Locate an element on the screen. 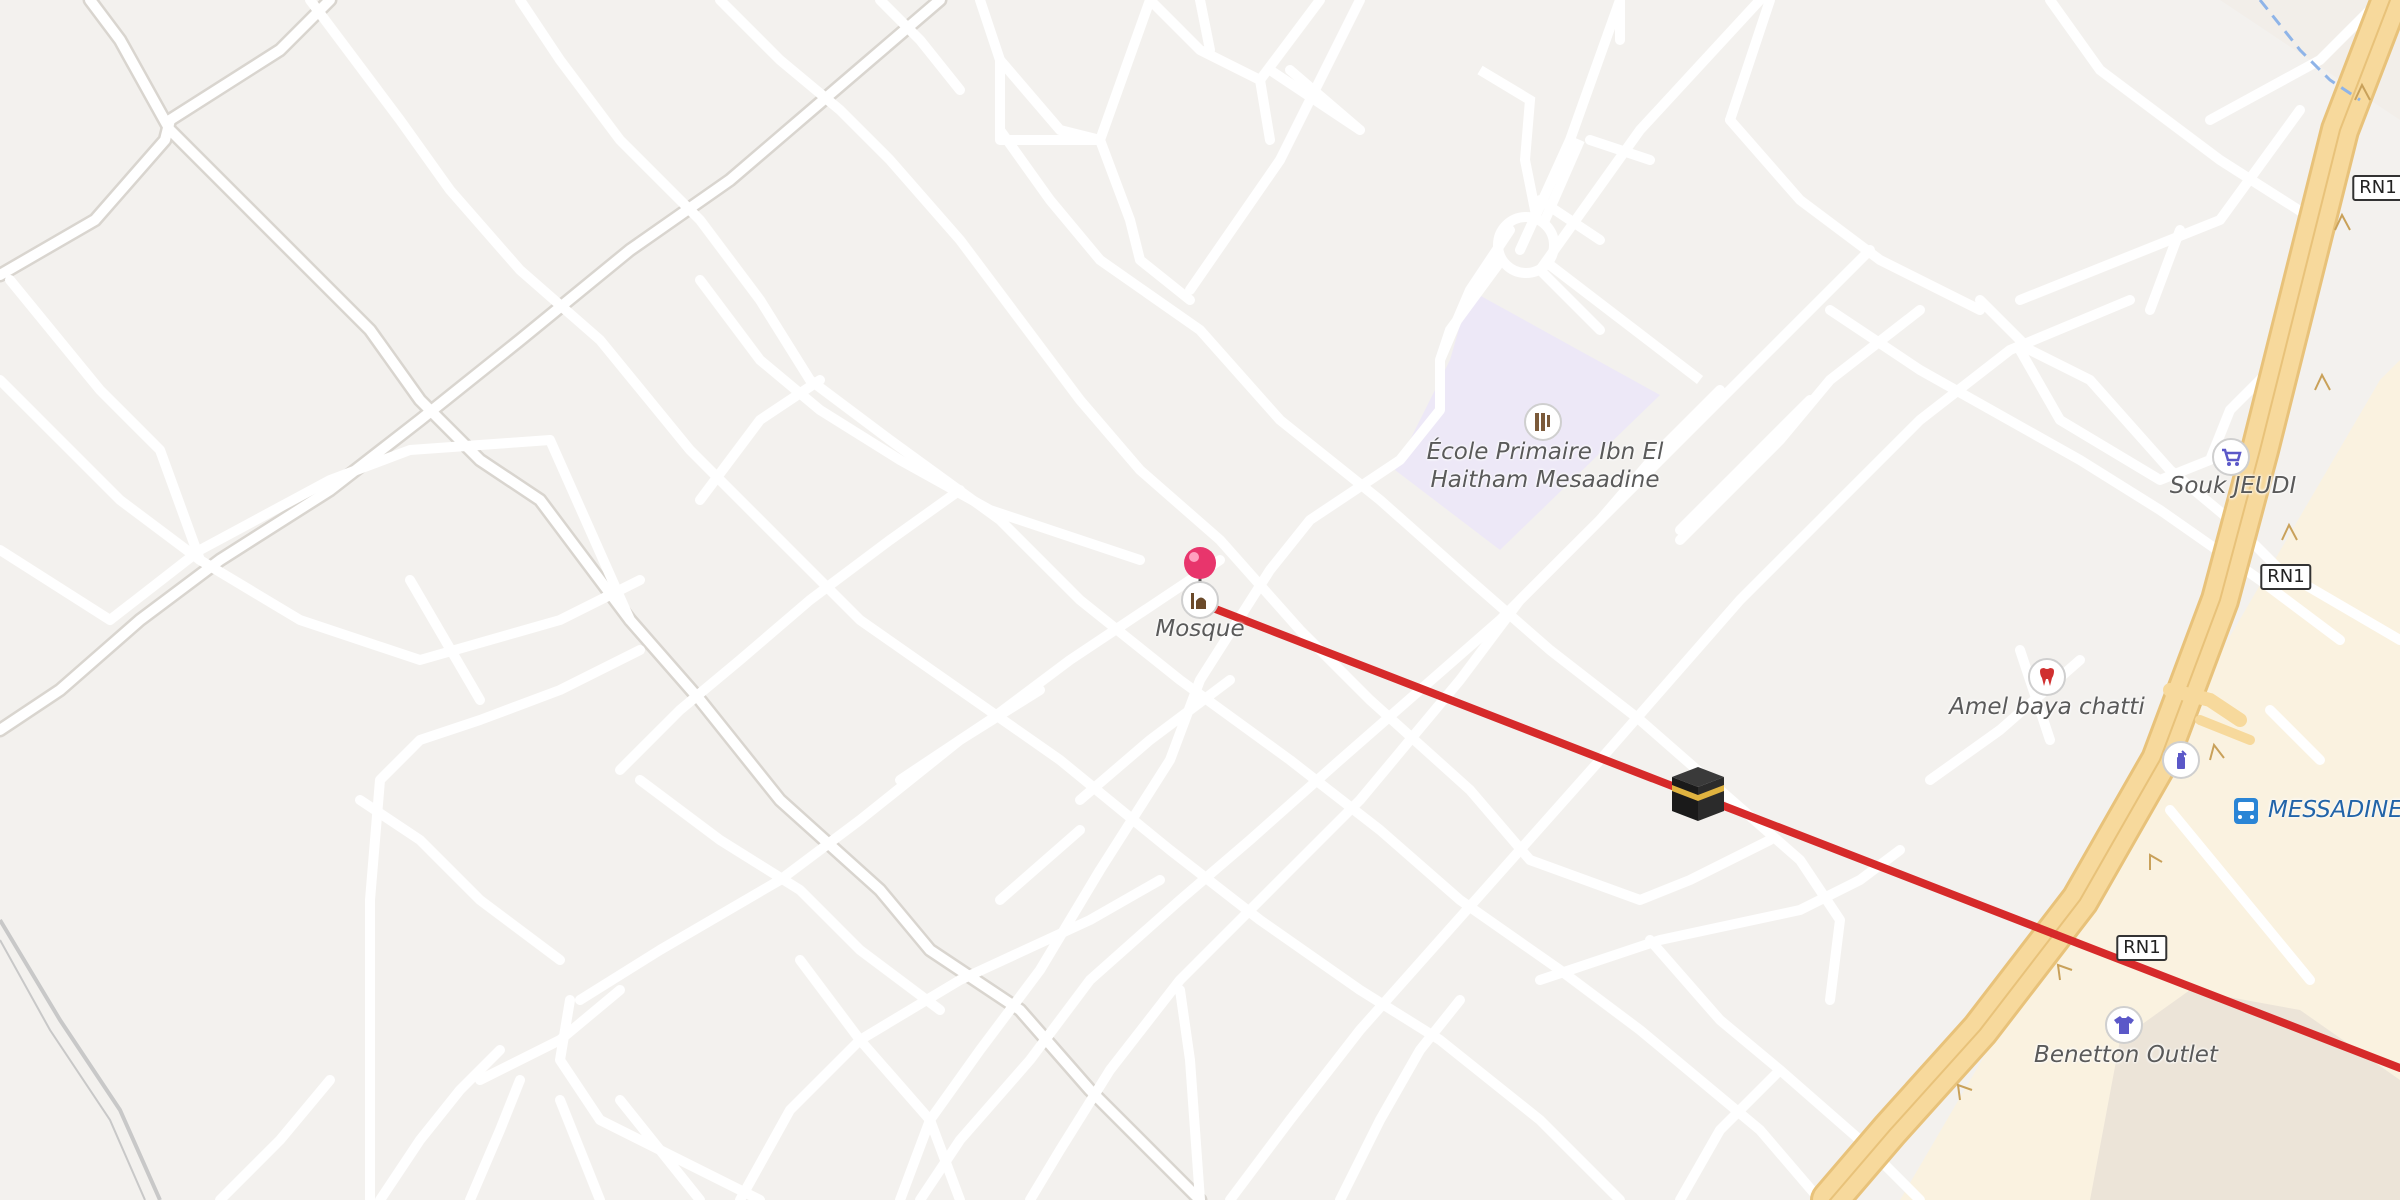  mosque-label: Mosque is located at coordinates (1200, 629).